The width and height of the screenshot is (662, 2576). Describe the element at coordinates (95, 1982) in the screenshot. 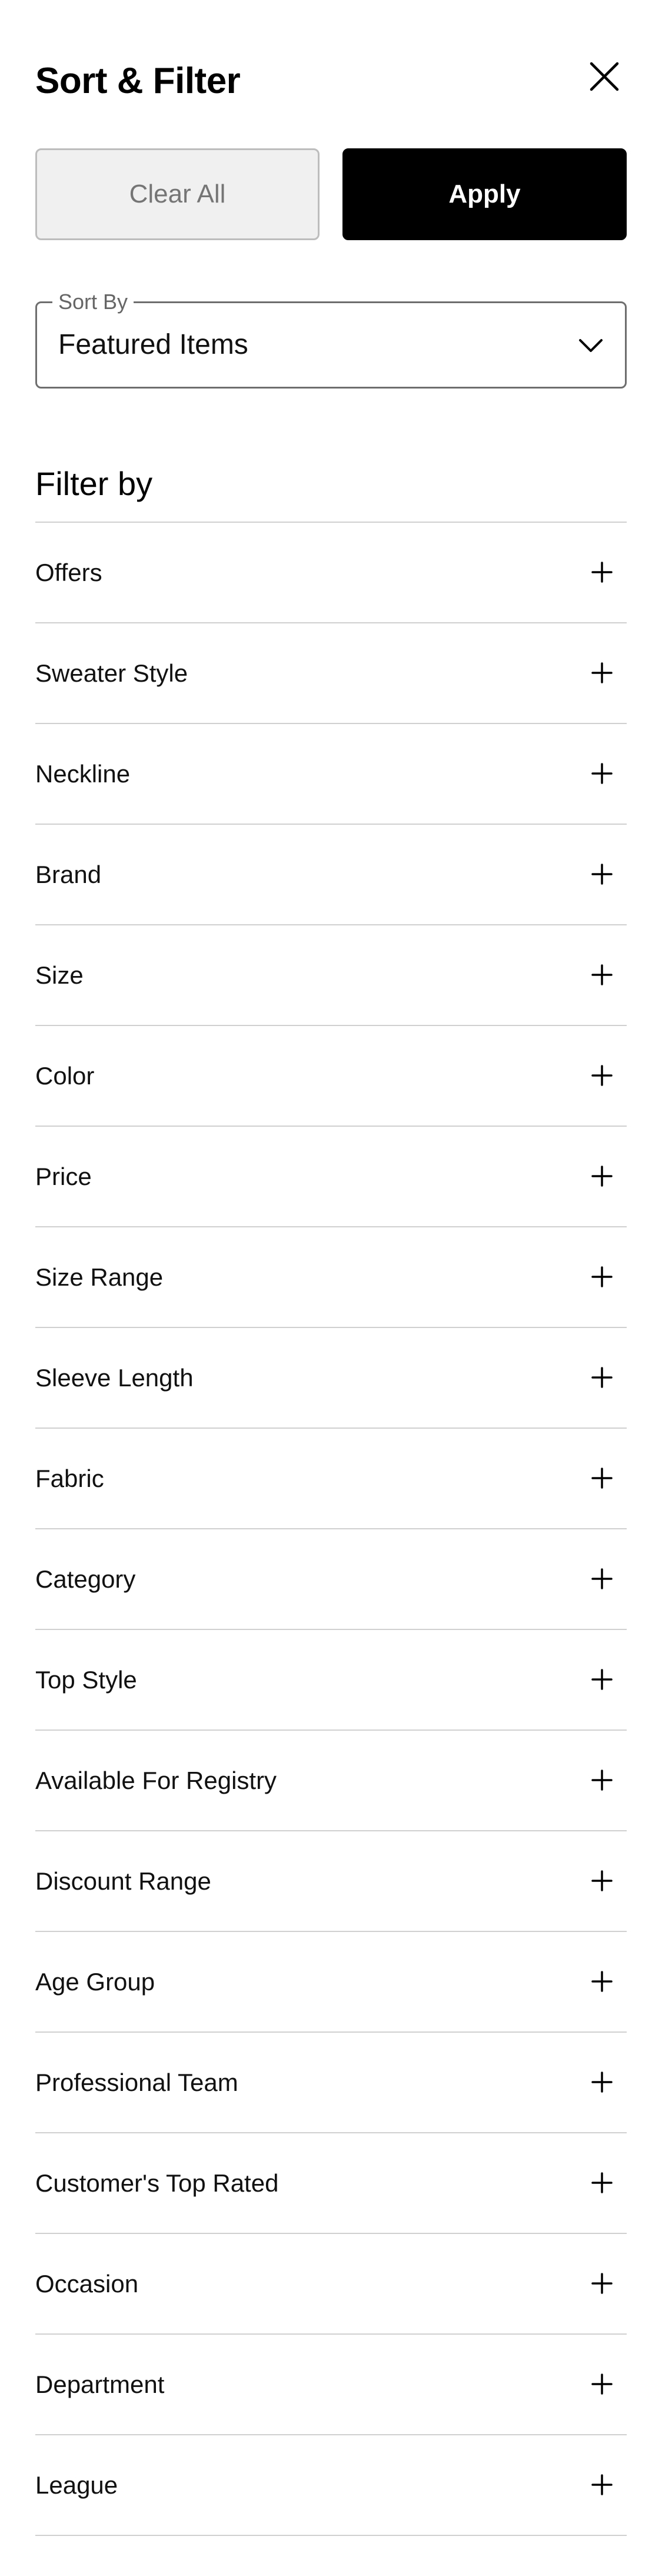

I see `filter-item-label: Age Group` at that location.